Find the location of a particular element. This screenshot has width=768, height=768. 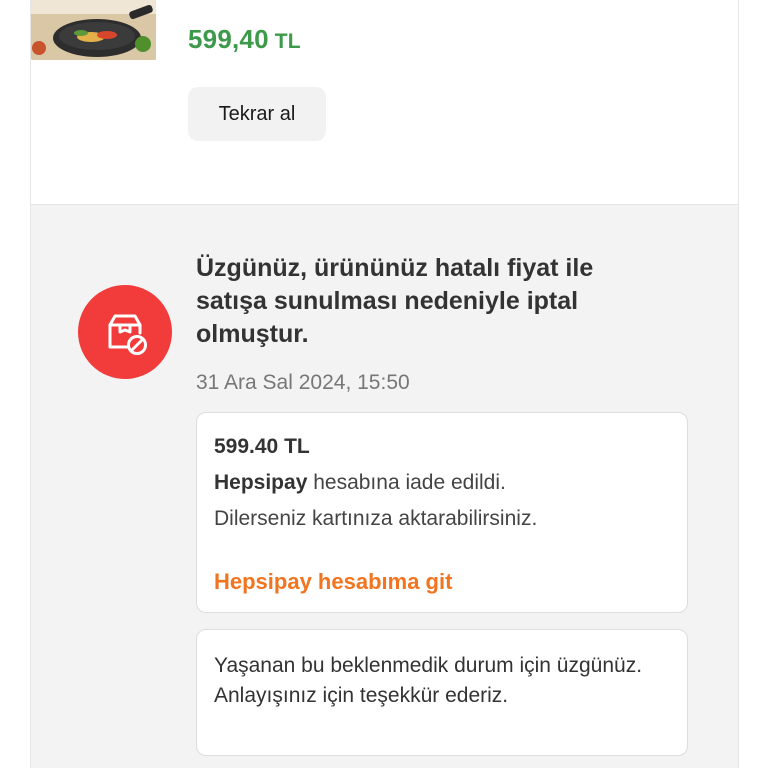

package-cancel-icon is located at coordinates (125, 332).